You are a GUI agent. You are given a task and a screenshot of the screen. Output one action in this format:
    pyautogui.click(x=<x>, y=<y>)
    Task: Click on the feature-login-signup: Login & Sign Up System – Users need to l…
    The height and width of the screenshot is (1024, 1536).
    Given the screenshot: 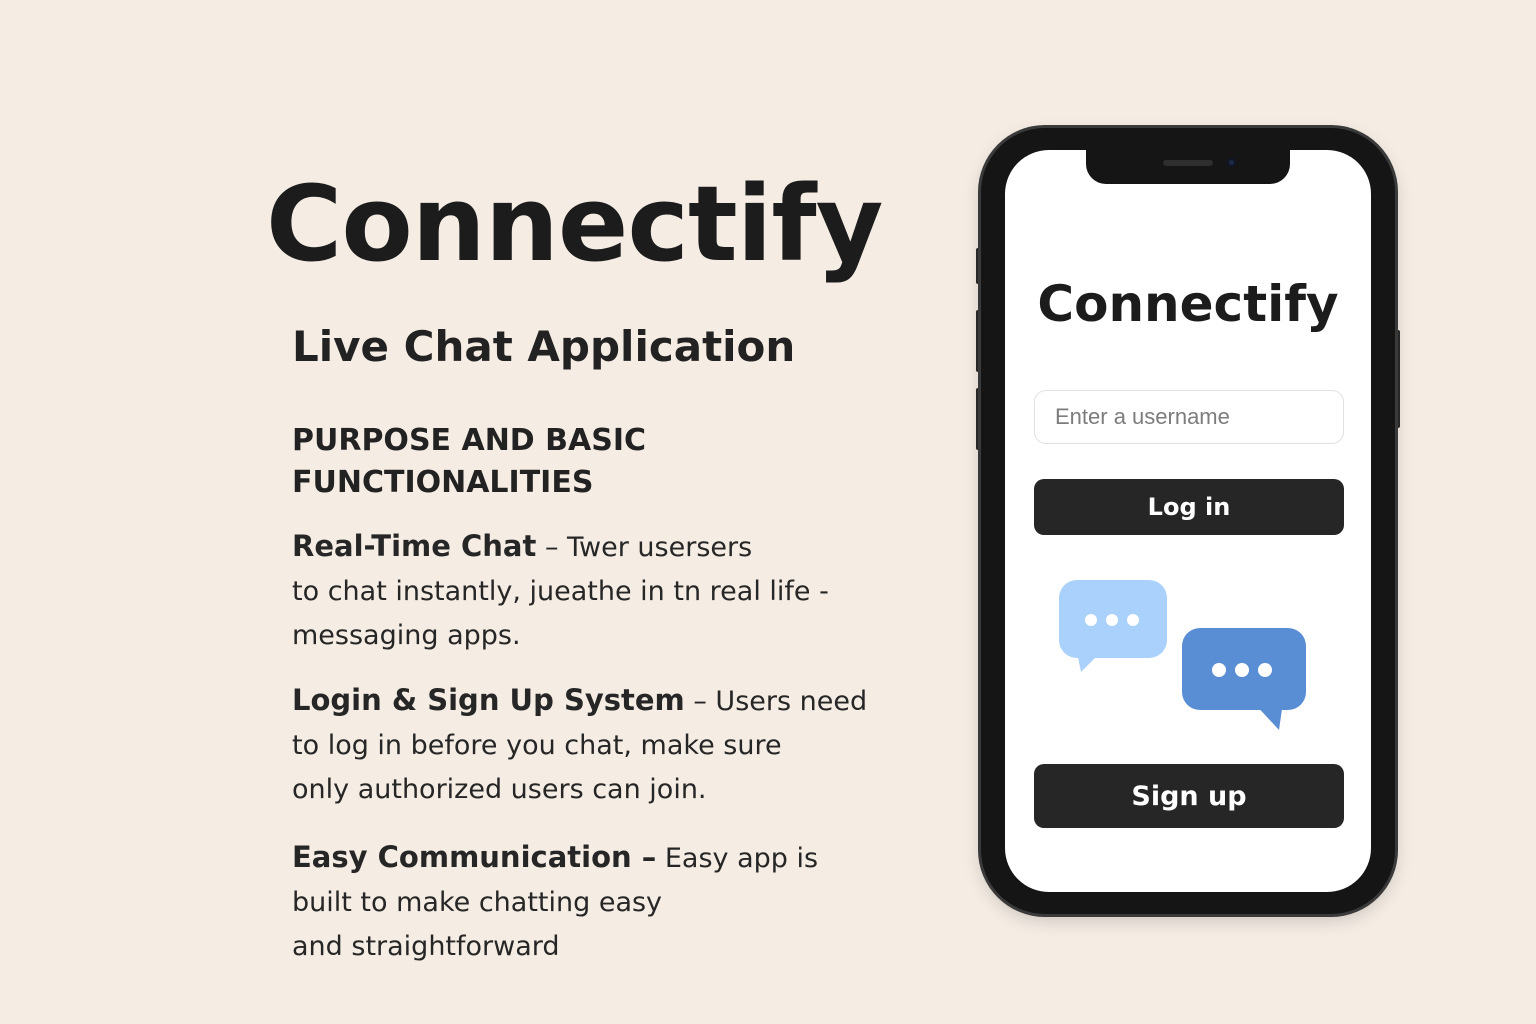 What is the action you would take?
    pyautogui.click(x=579, y=745)
    